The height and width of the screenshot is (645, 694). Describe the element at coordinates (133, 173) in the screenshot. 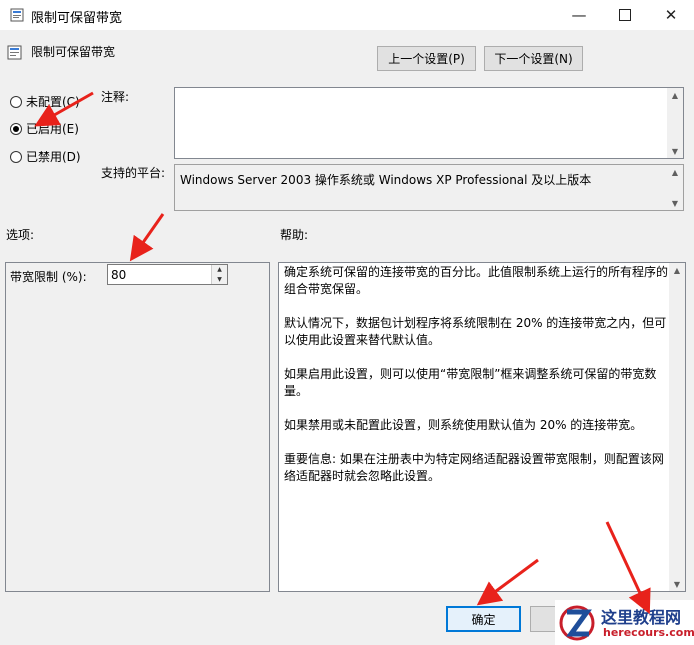

I see `platform-label: 支持的平台:` at that location.